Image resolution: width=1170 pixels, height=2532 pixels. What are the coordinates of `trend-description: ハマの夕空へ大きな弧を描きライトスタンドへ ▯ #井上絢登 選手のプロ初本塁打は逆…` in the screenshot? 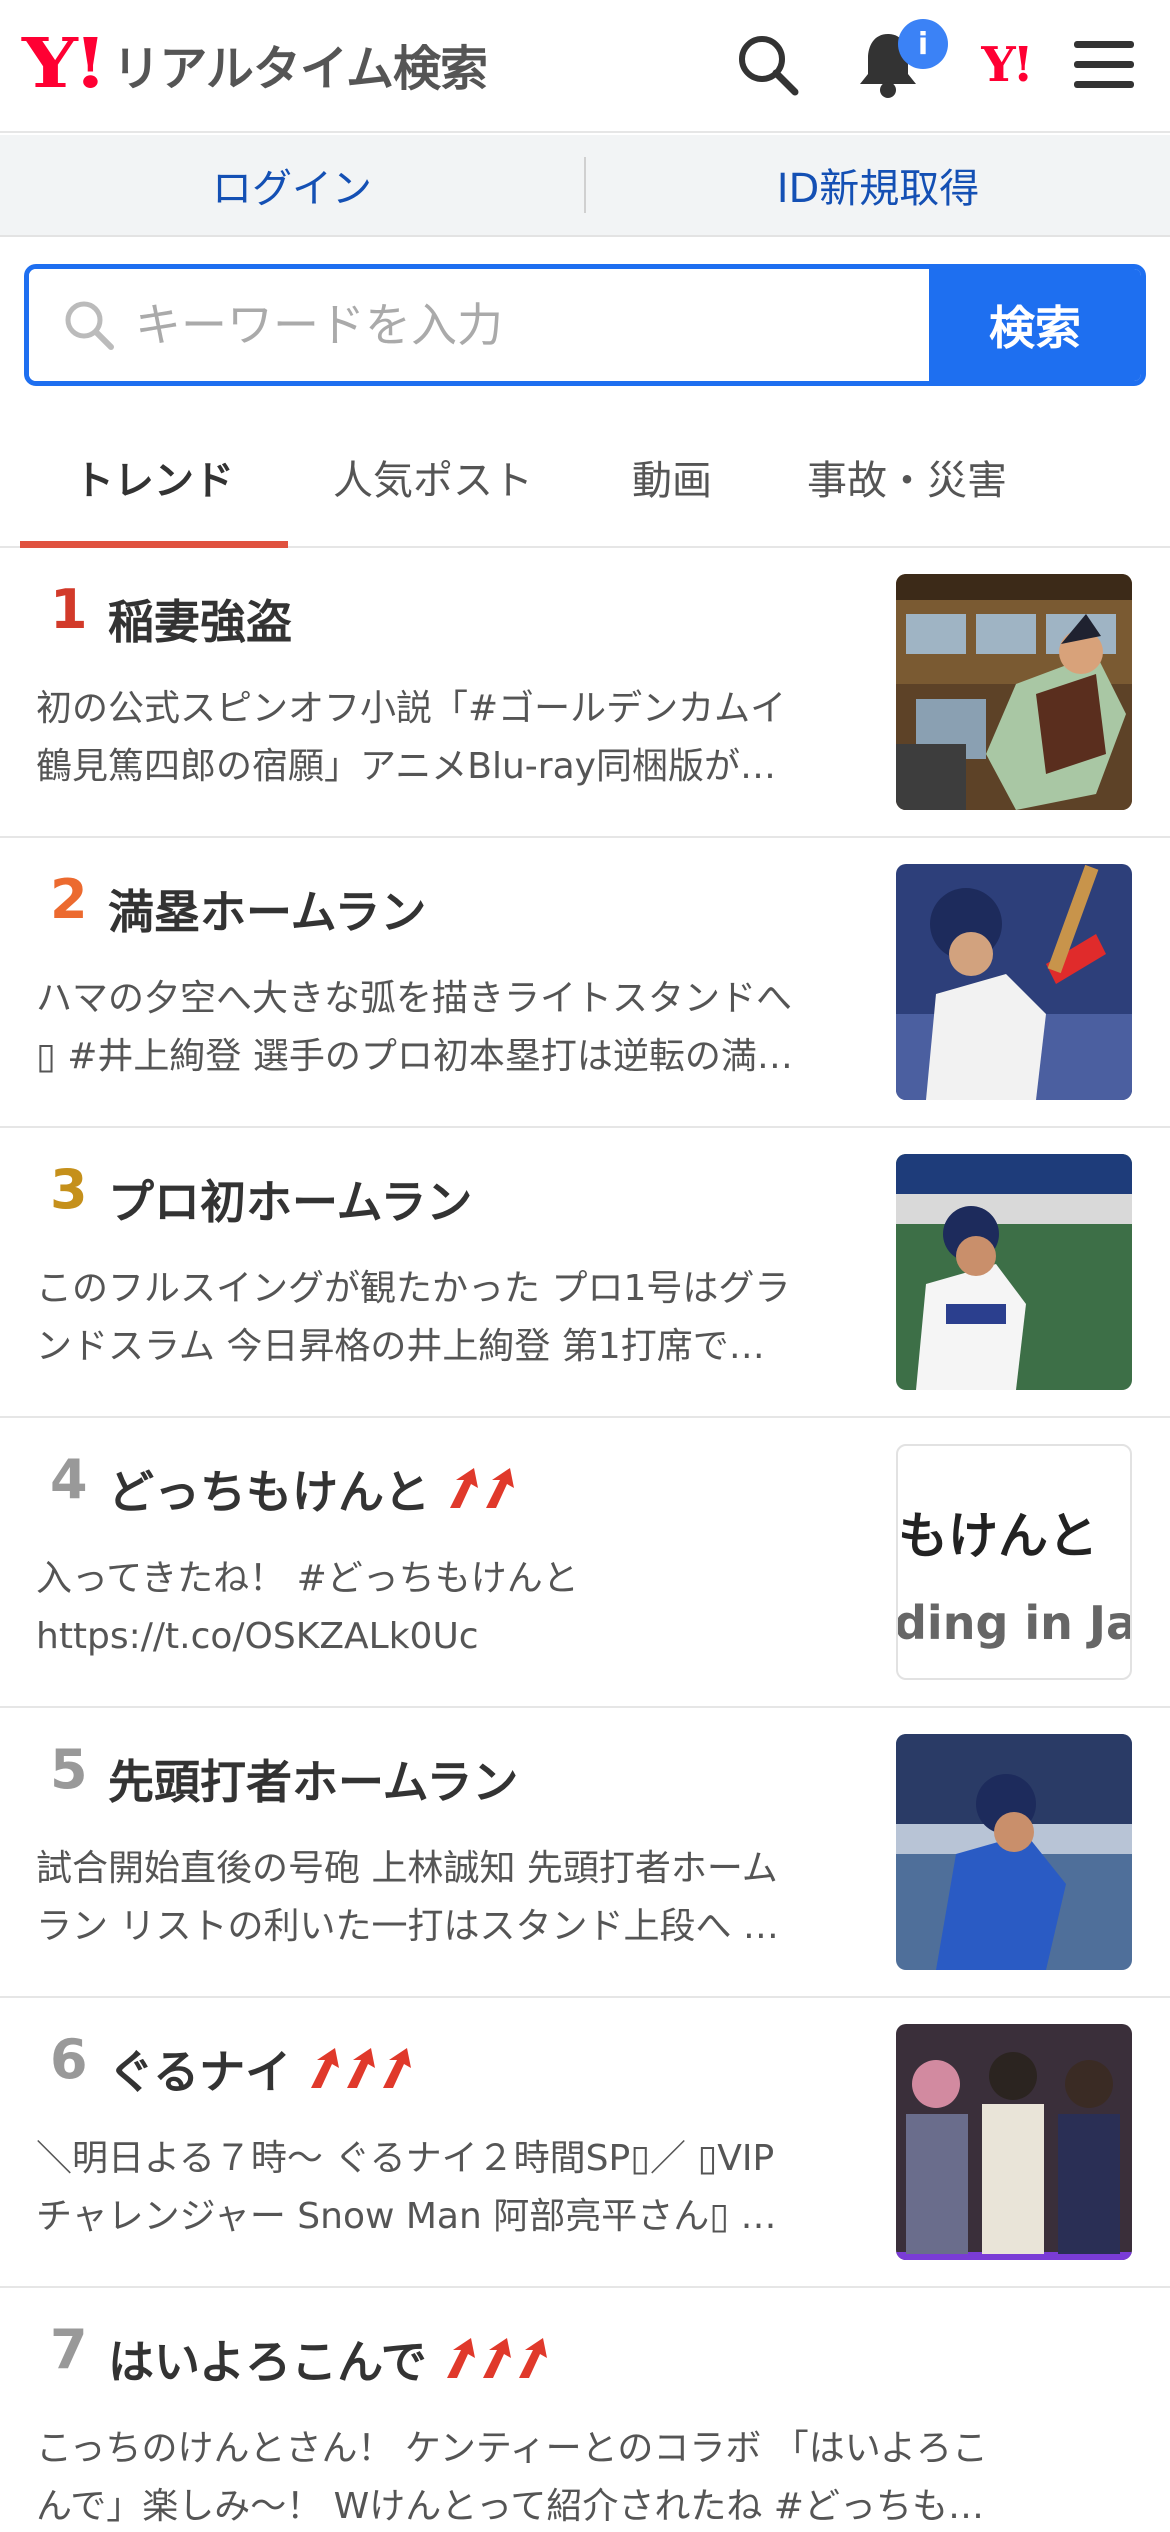 It's located at (414, 1027).